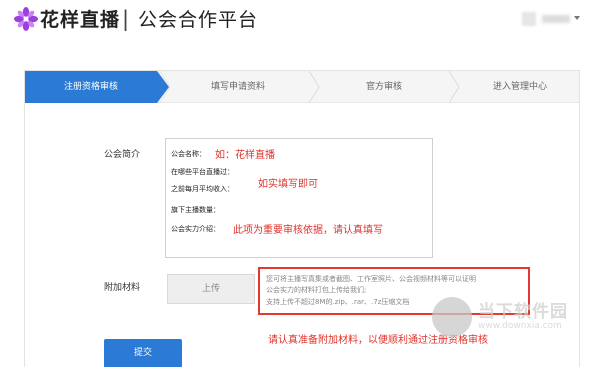  I want to click on user-menu, so click(552, 19).